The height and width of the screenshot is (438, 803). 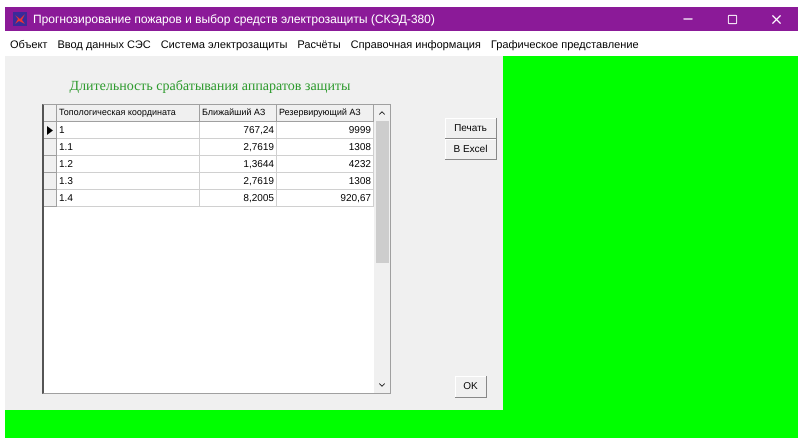 I want to click on row-indicator, so click(x=50, y=130).